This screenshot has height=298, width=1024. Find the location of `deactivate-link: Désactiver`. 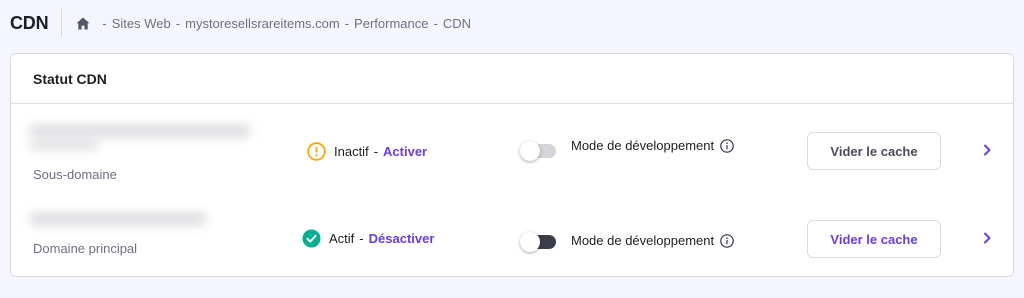

deactivate-link: Désactiver is located at coordinates (402, 238).